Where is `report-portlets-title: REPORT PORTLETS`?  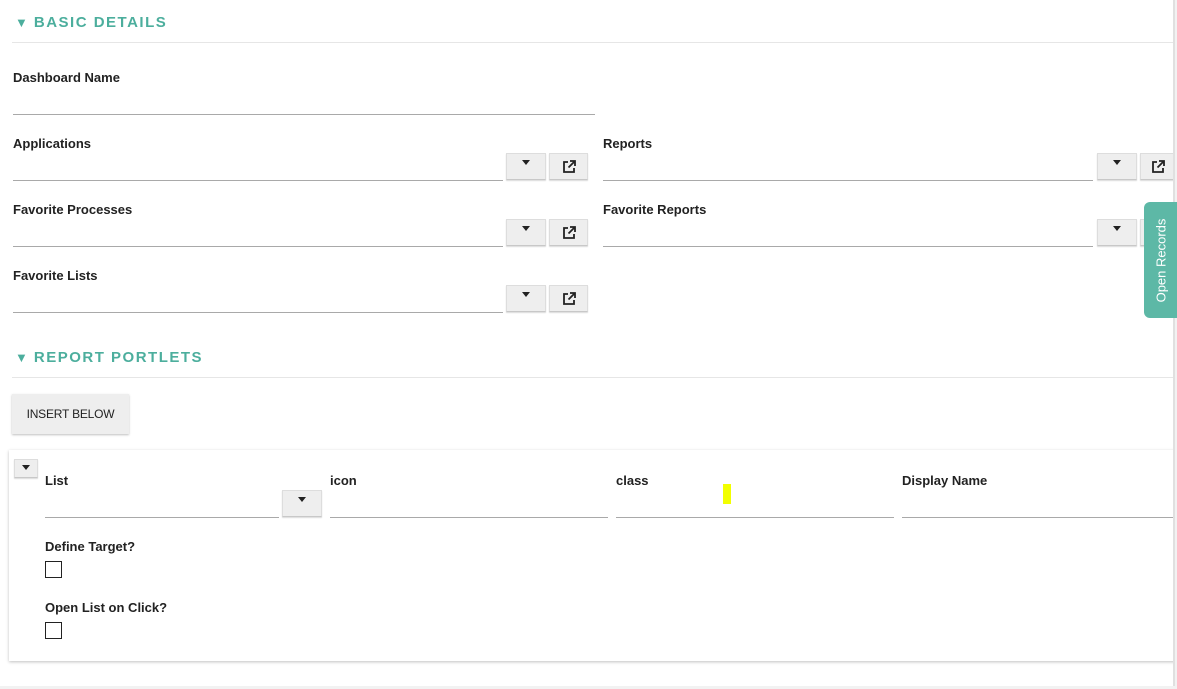 report-portlets-title: REPORT PORTLETS is located at coordinates (118, 357).